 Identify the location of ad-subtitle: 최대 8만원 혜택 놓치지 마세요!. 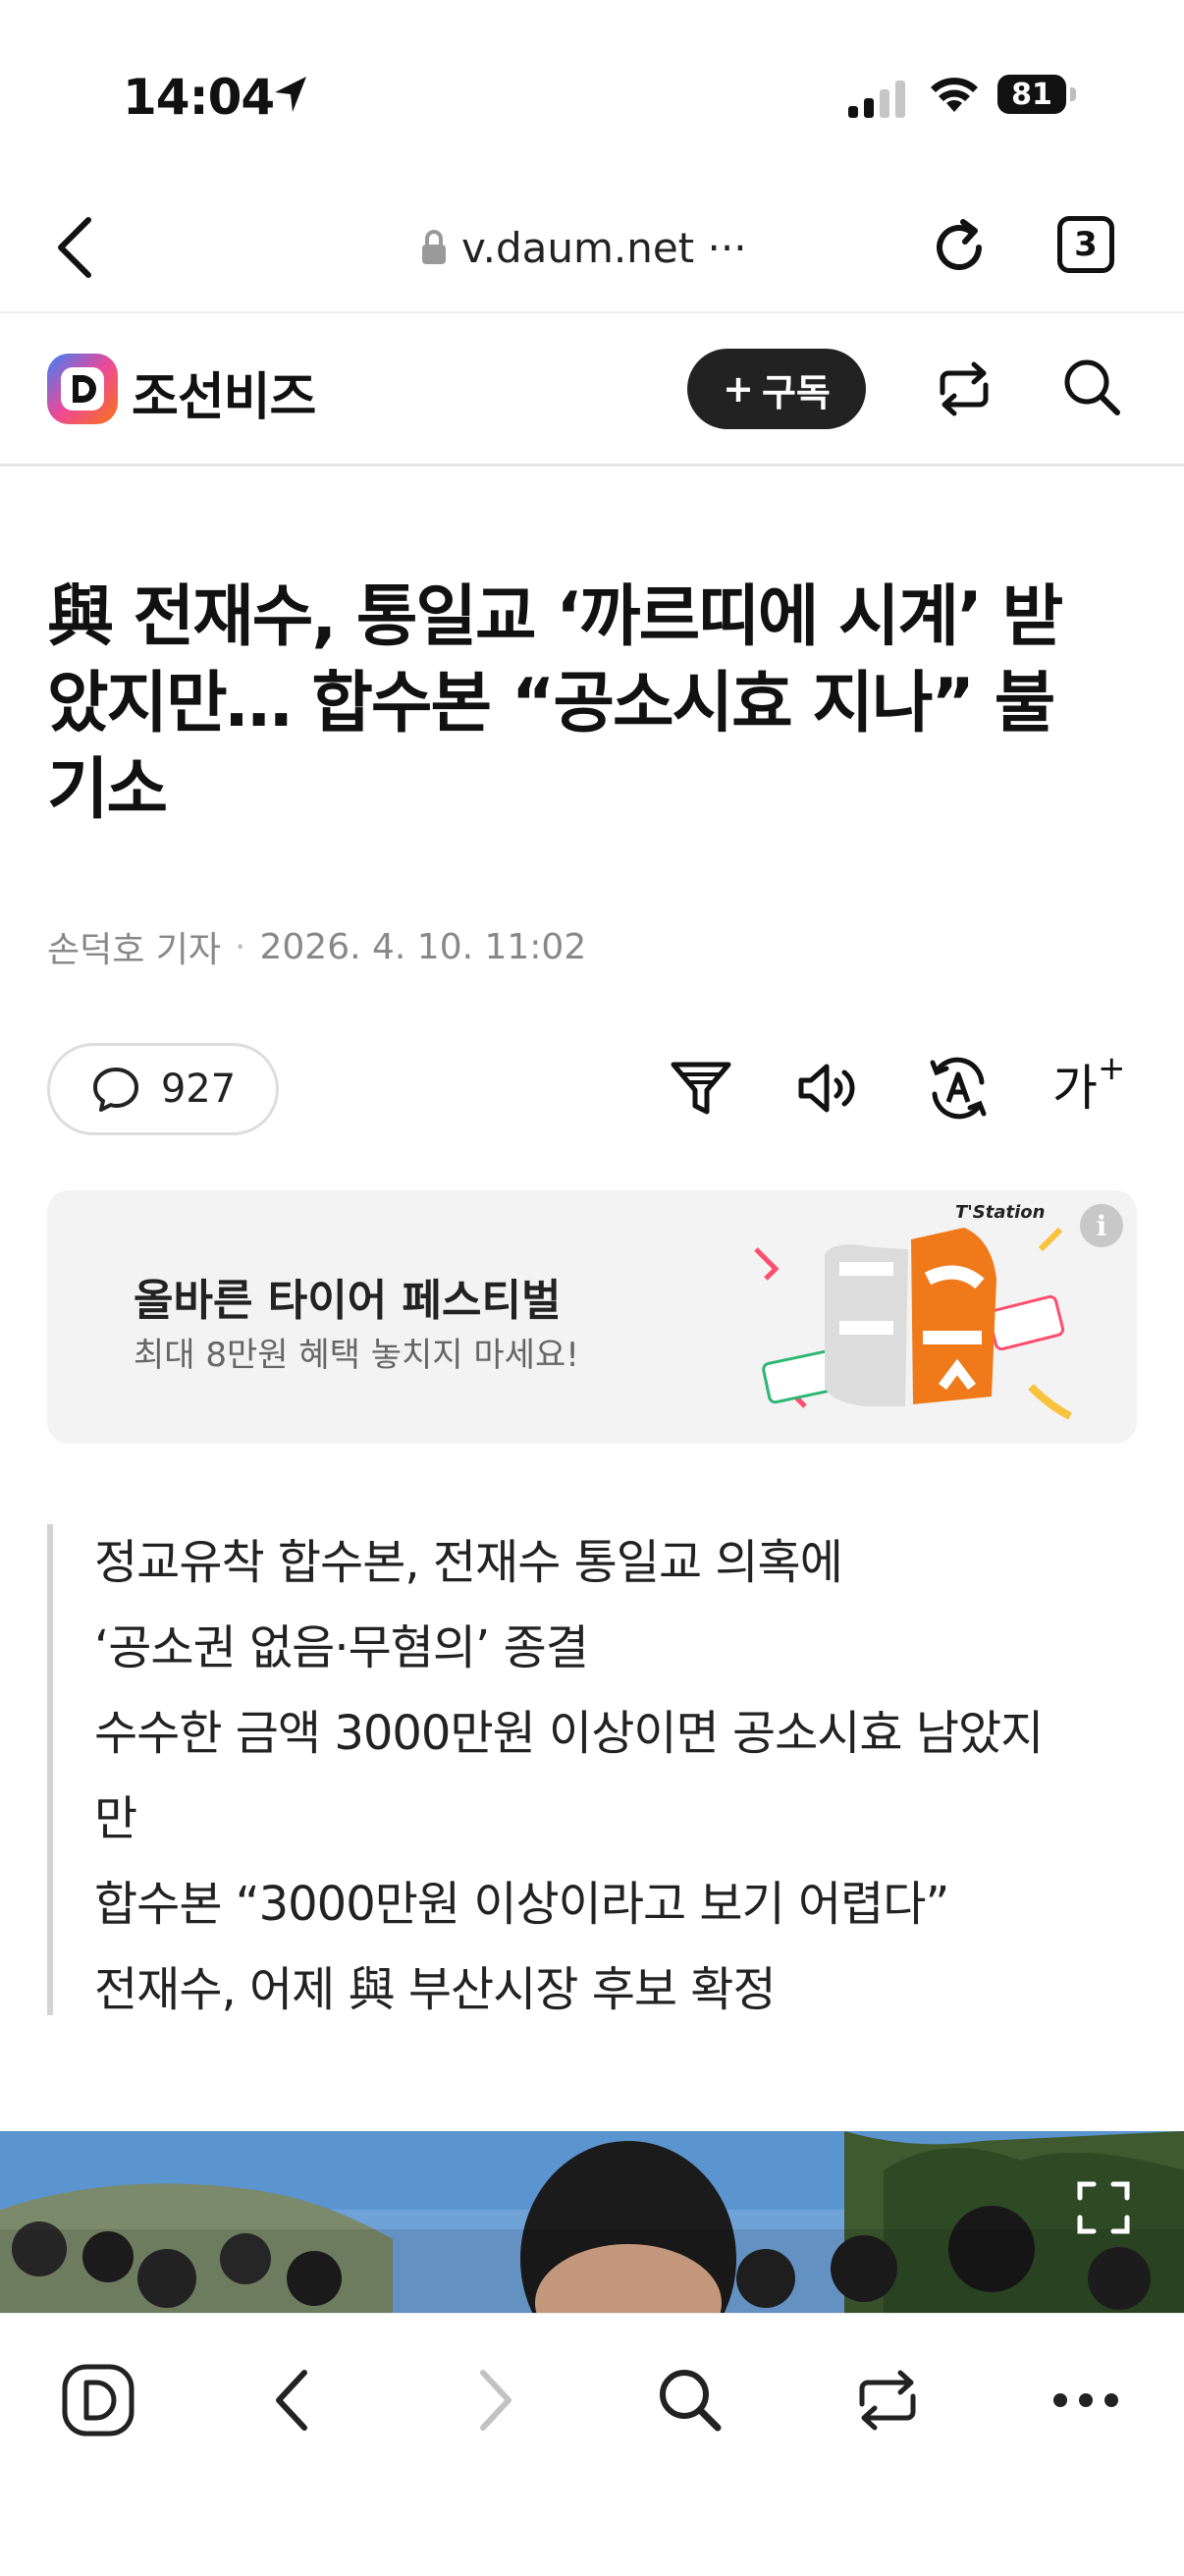
(356, 1356).